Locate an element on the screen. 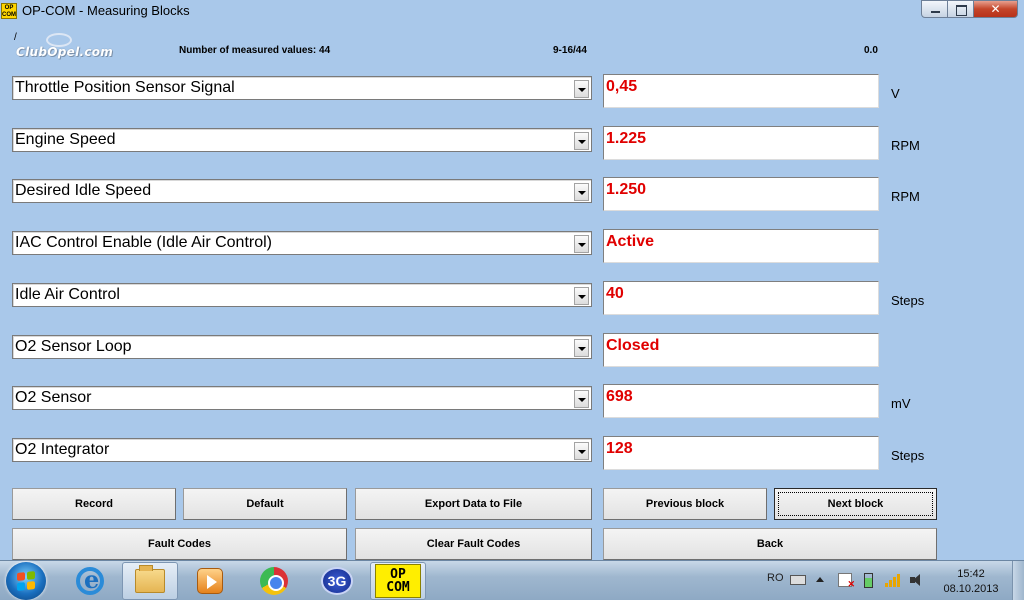 The width and height of the screenshot is (1024, 600). parameter-label: O2 Integrator is located at coordinates (62, 449).